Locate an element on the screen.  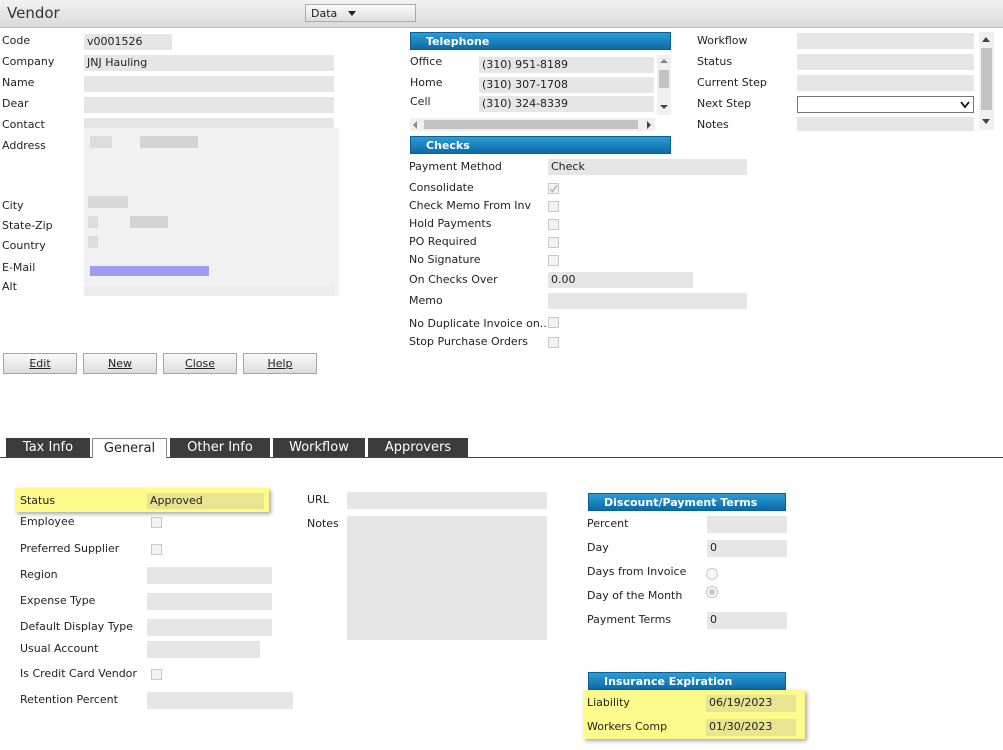
notes-textarea is located at coordinates (447, 578).